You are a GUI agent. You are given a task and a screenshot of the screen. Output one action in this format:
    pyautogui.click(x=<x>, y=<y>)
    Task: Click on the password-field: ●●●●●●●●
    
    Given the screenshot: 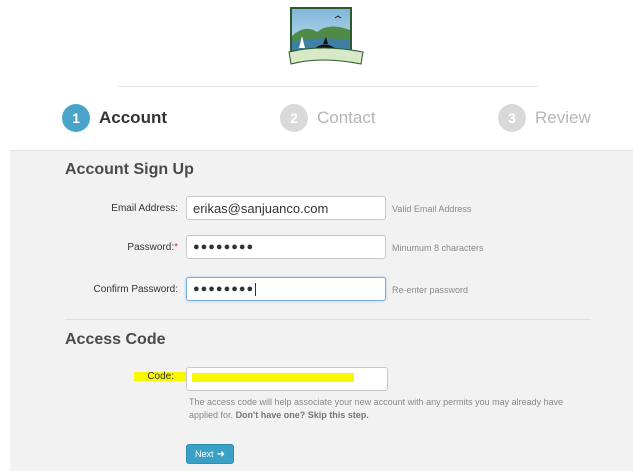 What is the action you would take?
    pyautogui.click(x=286, y=247)
    